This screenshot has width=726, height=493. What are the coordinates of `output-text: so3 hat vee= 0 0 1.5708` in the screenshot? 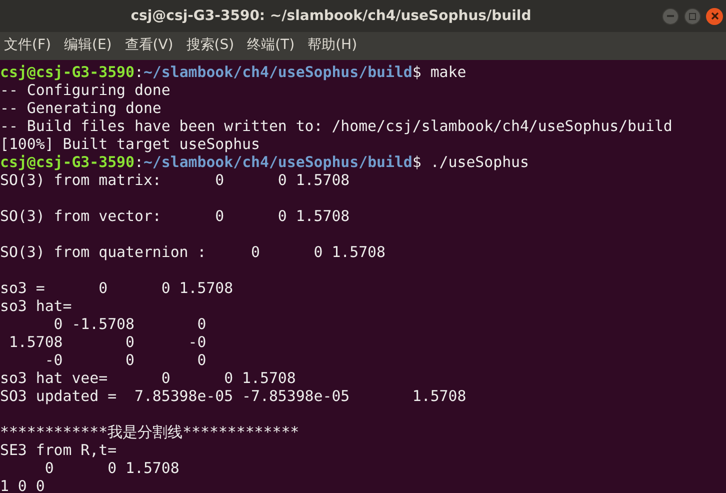 It's located at (148, 378).